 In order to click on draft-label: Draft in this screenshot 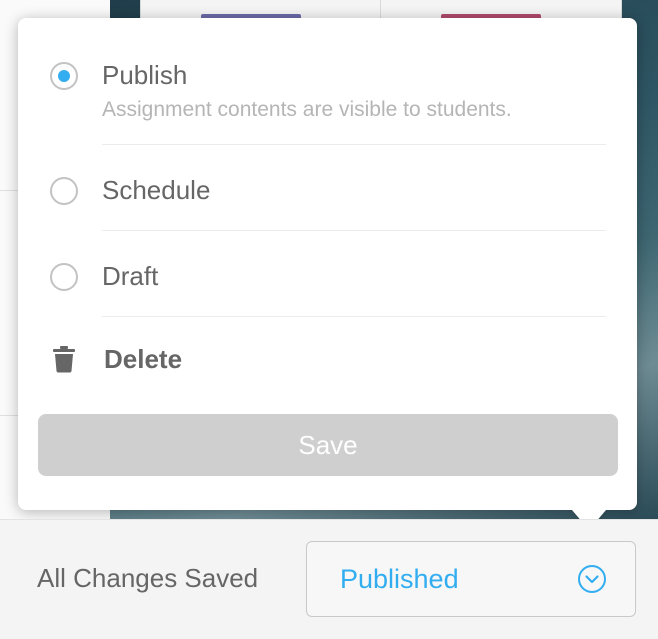, I will do `click(130, 276)`.